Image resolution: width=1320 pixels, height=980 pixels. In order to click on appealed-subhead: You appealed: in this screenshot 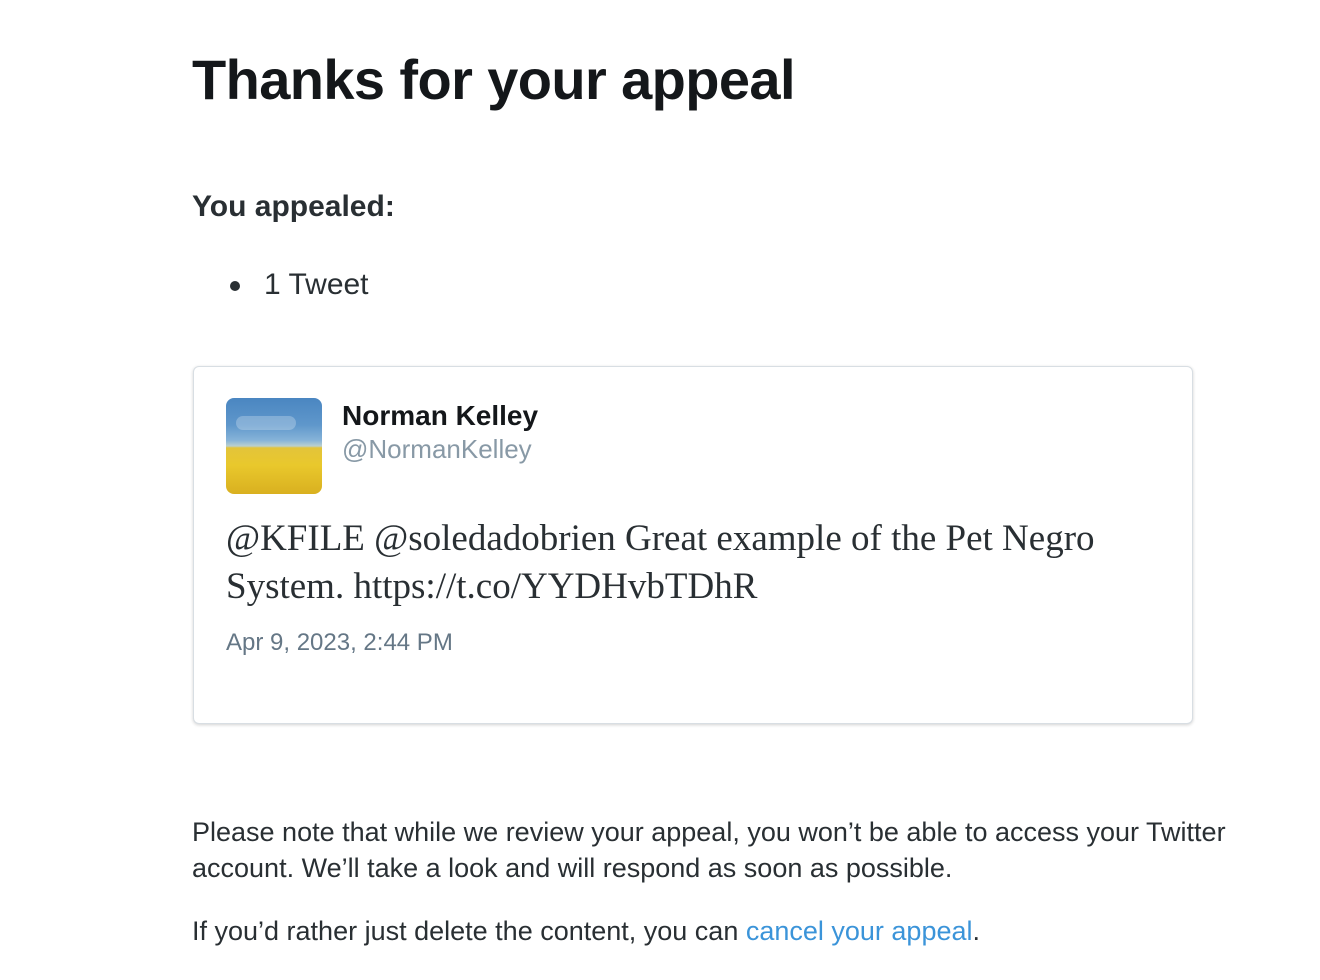, I will do `click(293, 206)`.